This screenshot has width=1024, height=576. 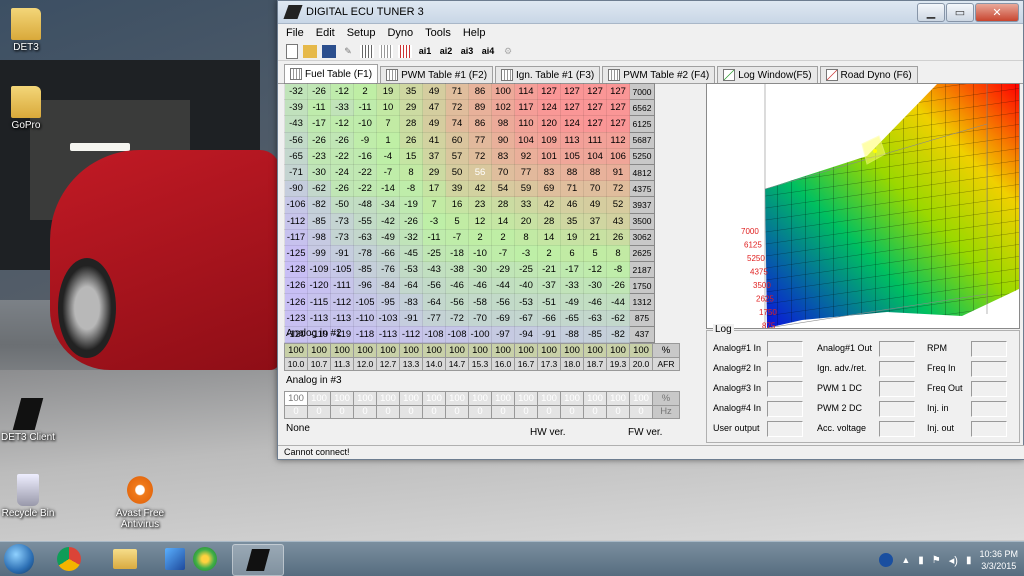 What do you see at coordinates (618, 140) in the screenshot?
I see `fuel-cell: 112` at bounding box center [618, 140].